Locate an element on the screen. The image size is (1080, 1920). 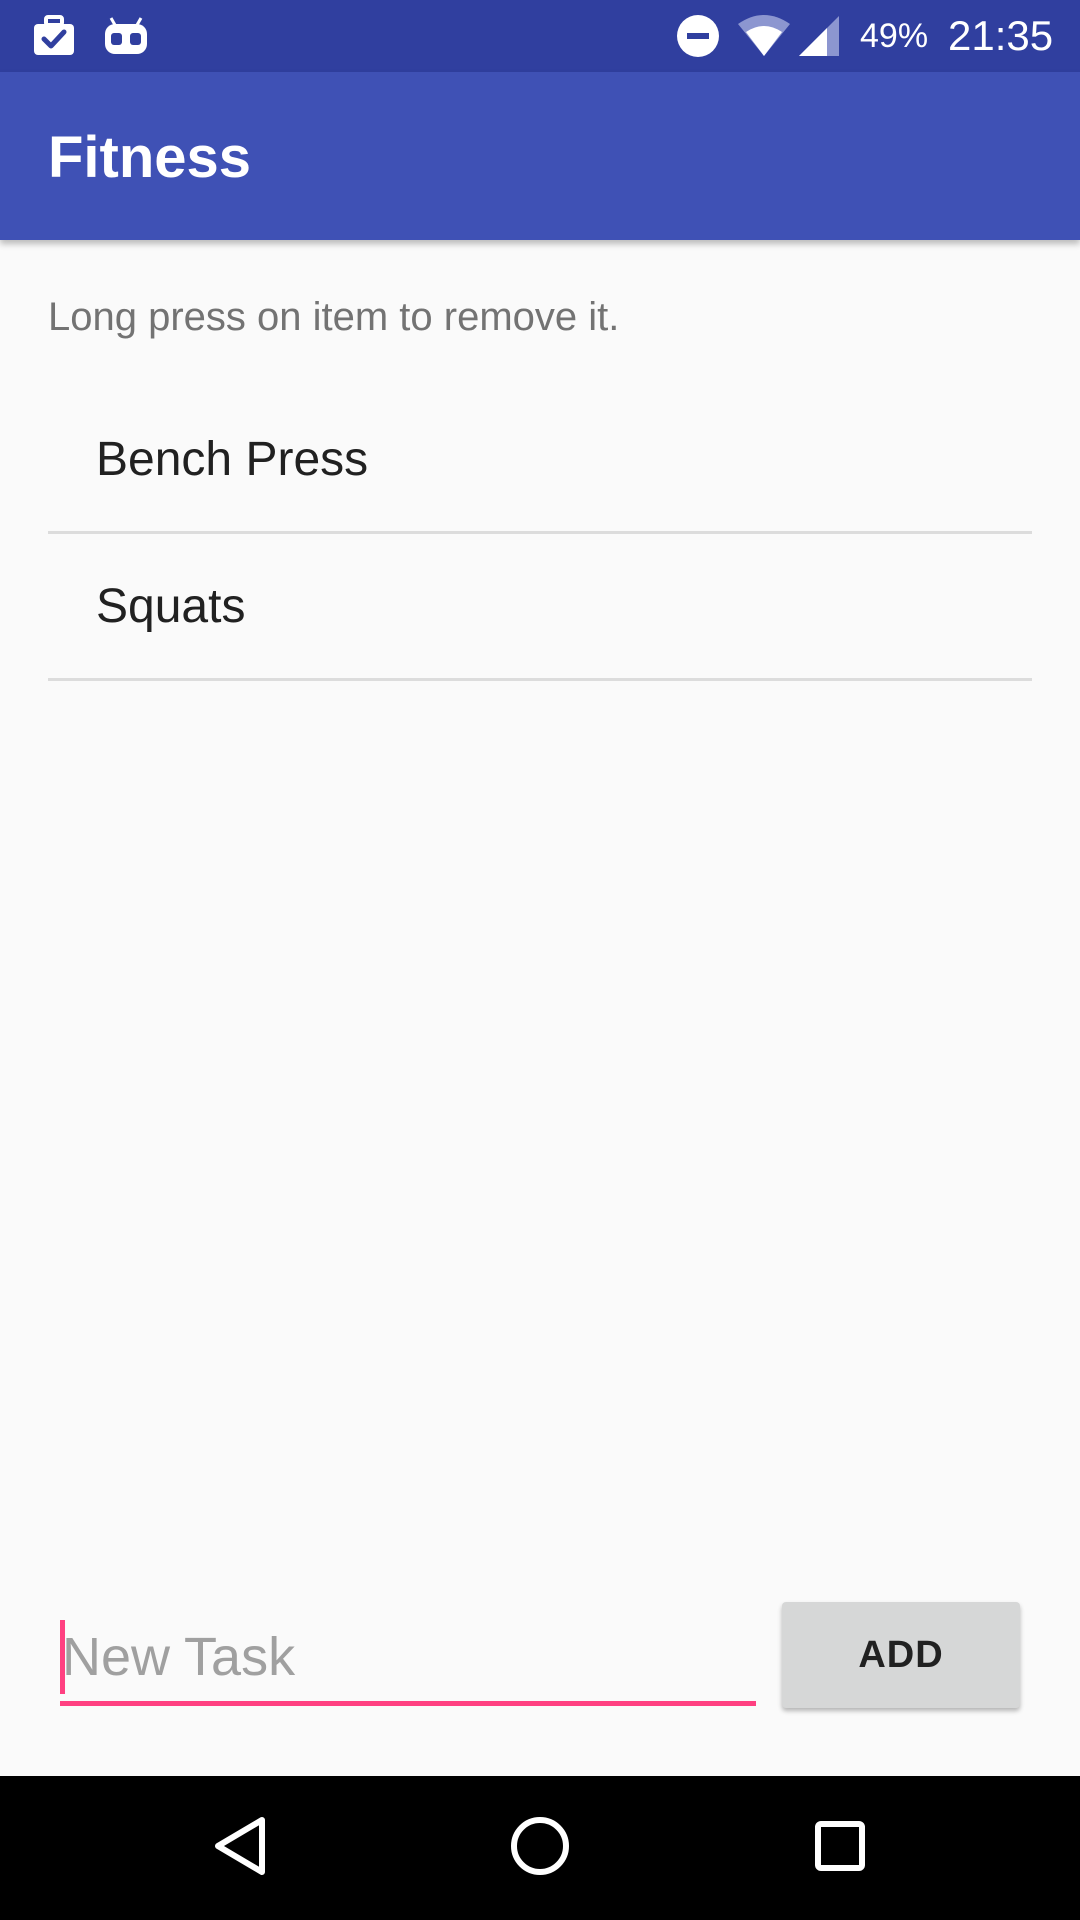
new-task-input is located at coordinates (408, 1656).